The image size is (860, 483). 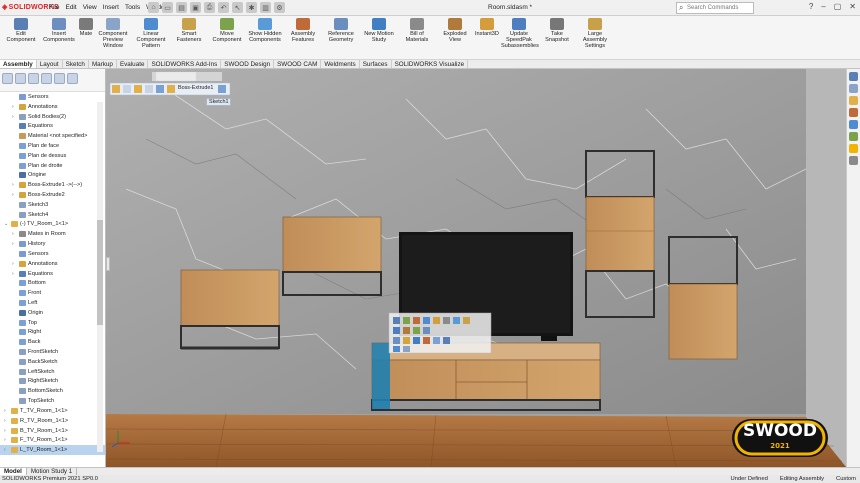 What do you see at coordinates (151, 33) in the screenshot?
I see `ribbon-linear-component-pattern-button: Linear Component Pattern` at bounding box center [151, 33].